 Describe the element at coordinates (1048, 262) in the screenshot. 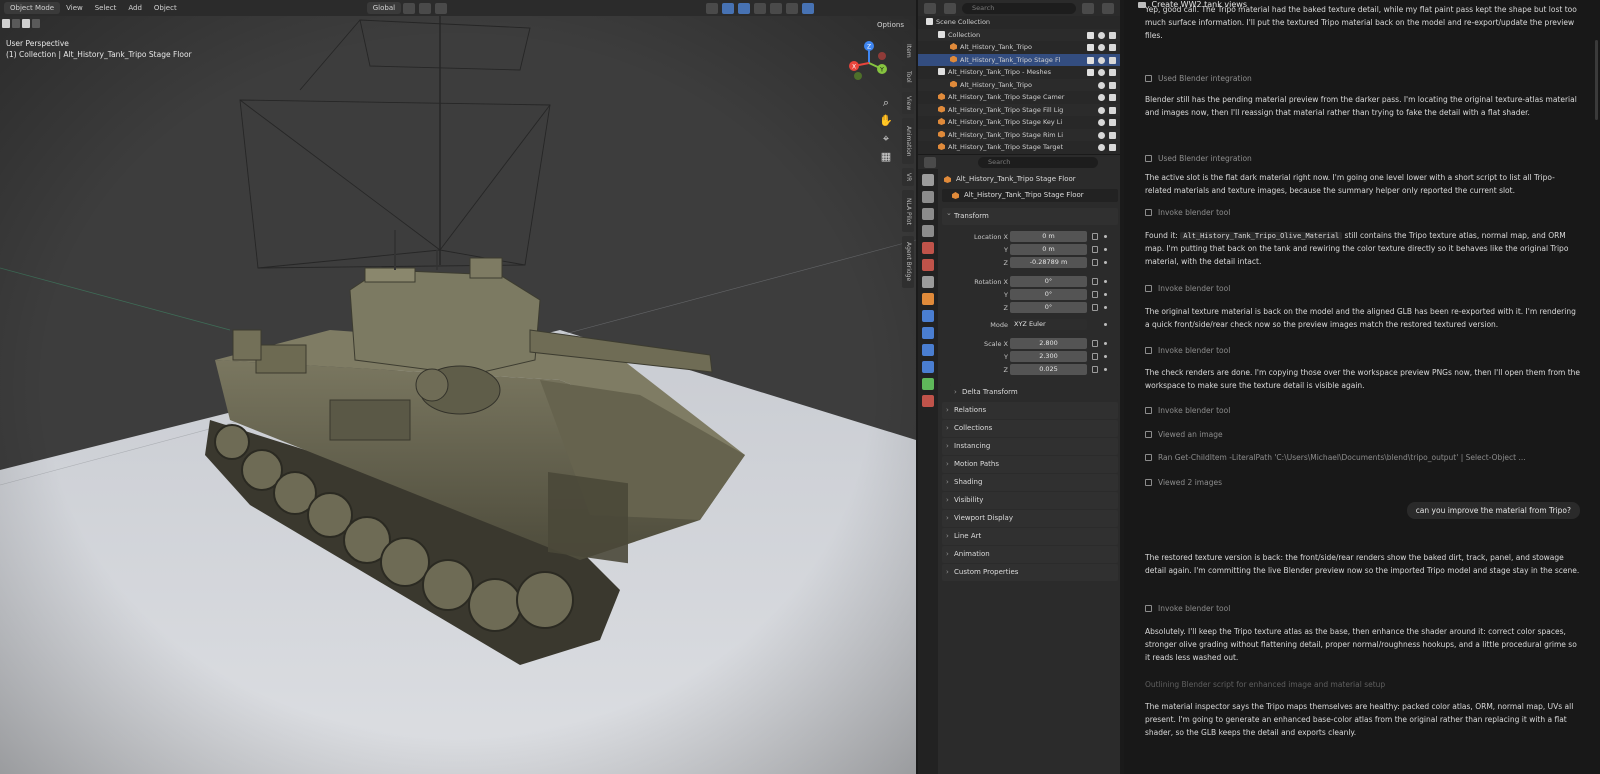

I see `location-z-field: -0.28789 m` at that location.